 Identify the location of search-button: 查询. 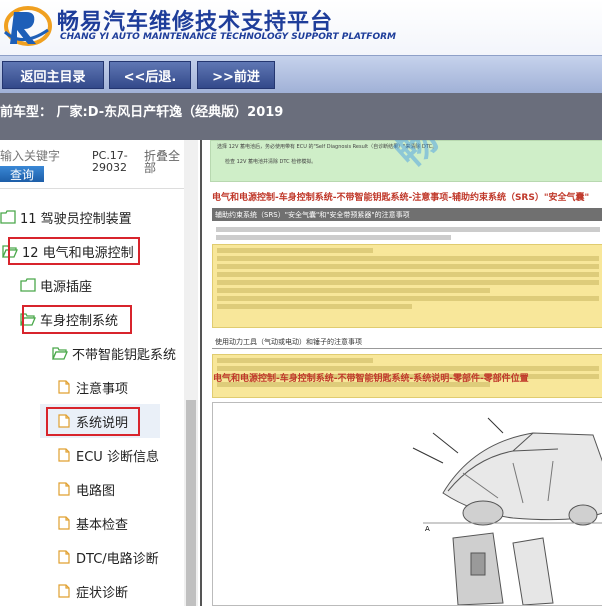
(22, 174).